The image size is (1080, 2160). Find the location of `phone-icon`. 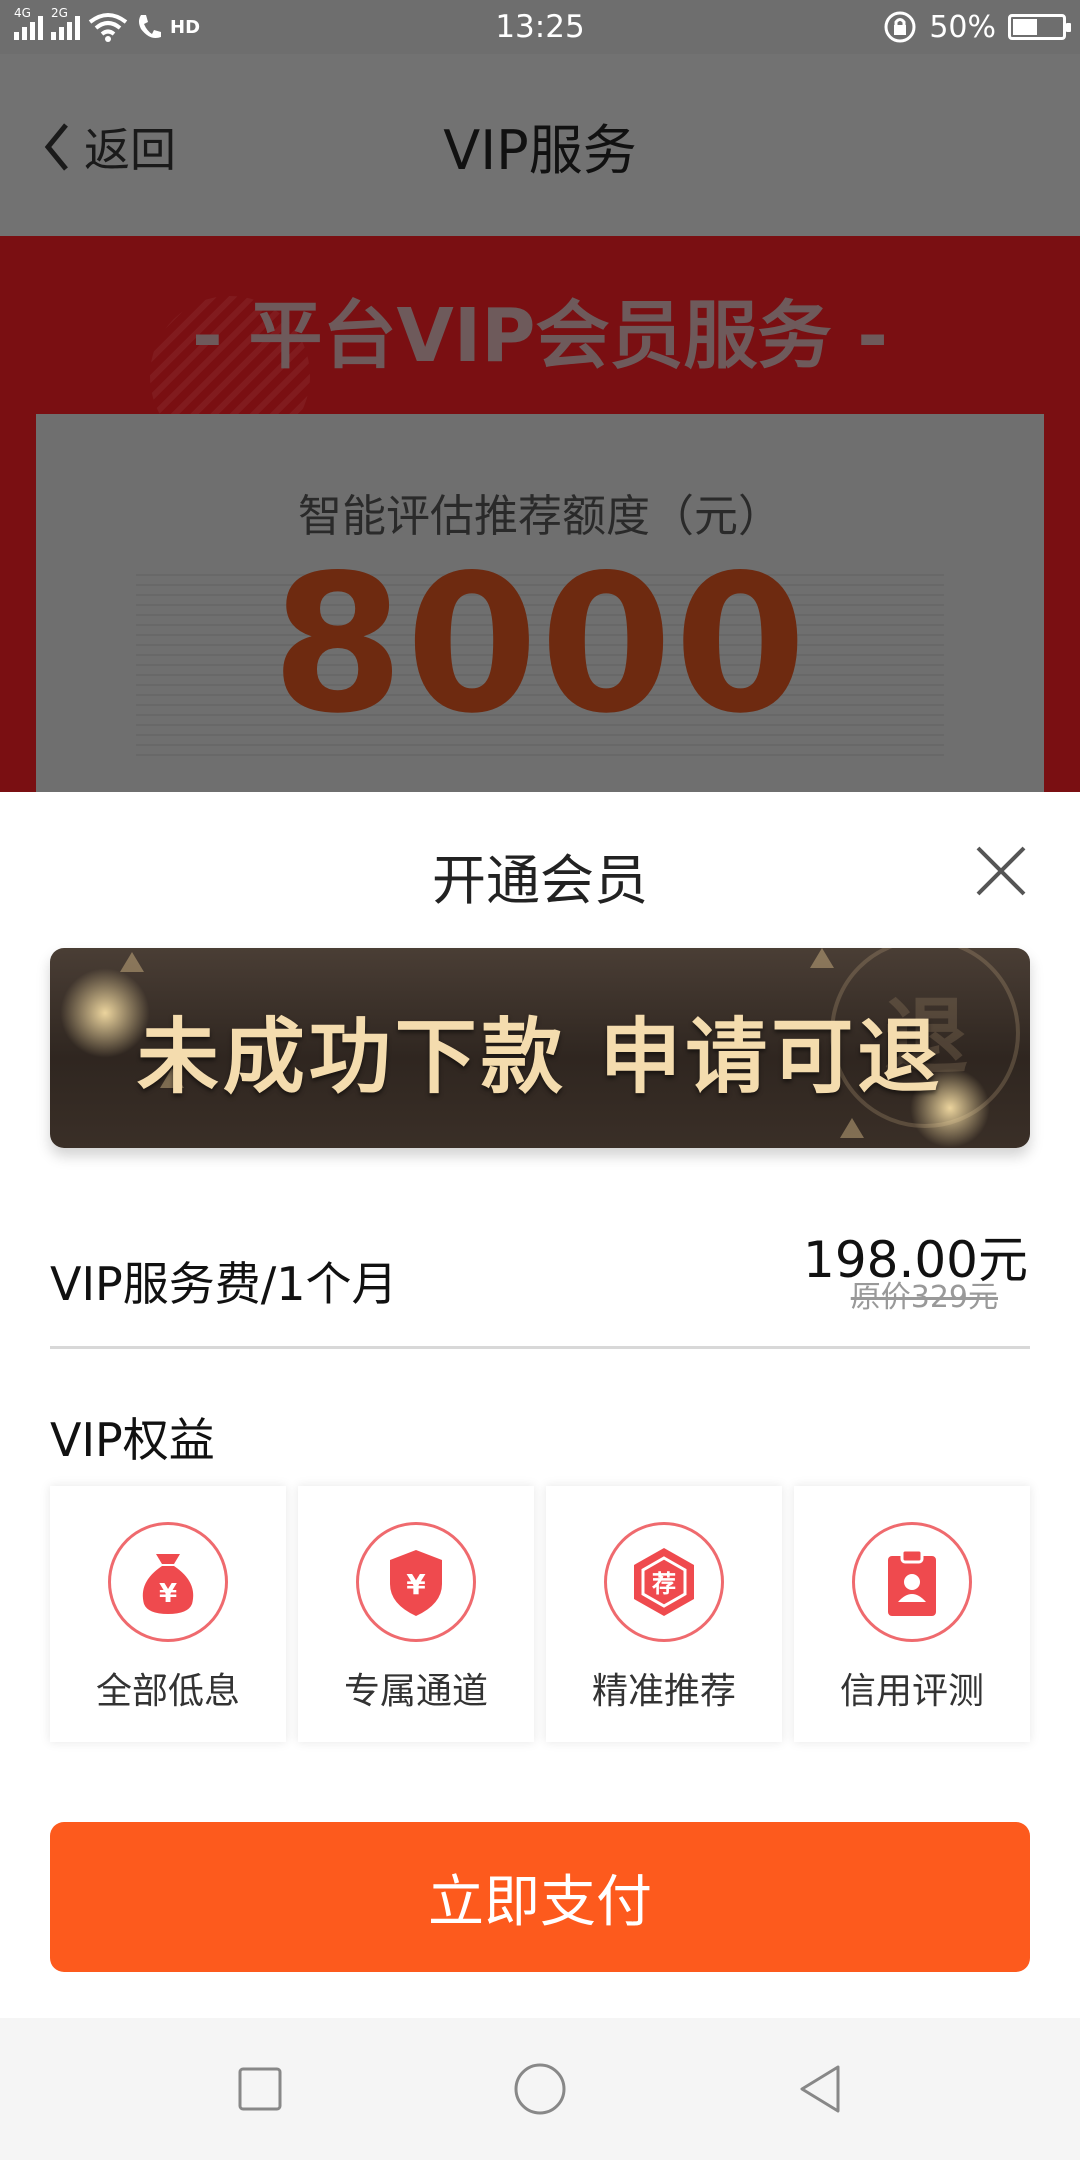

phone-icon is located at coordinates (150, 26).